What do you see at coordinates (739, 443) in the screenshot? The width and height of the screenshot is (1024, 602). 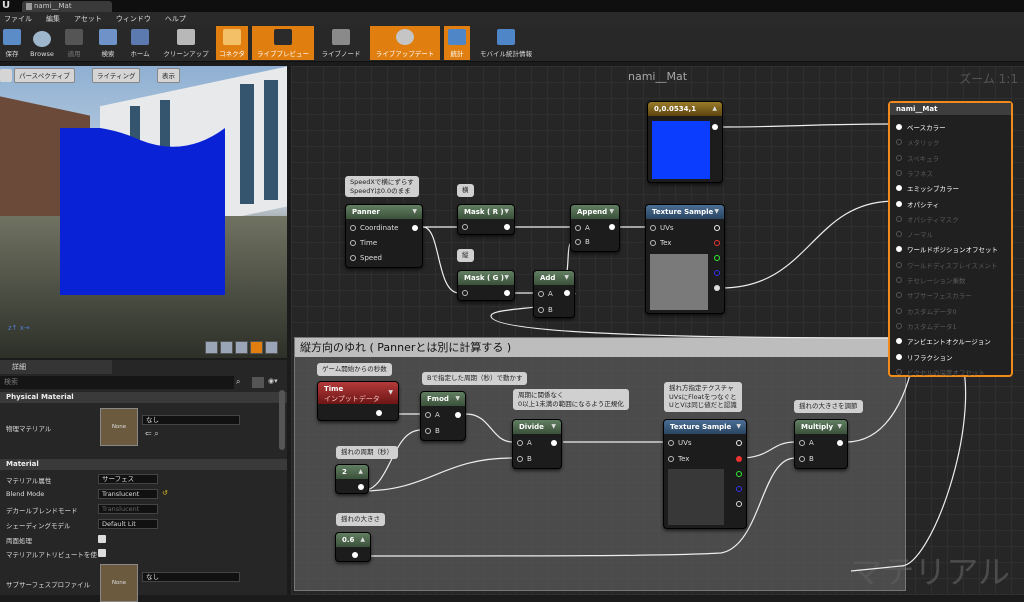 I see `output-rgb-pin` at bounding box center [739, 443].